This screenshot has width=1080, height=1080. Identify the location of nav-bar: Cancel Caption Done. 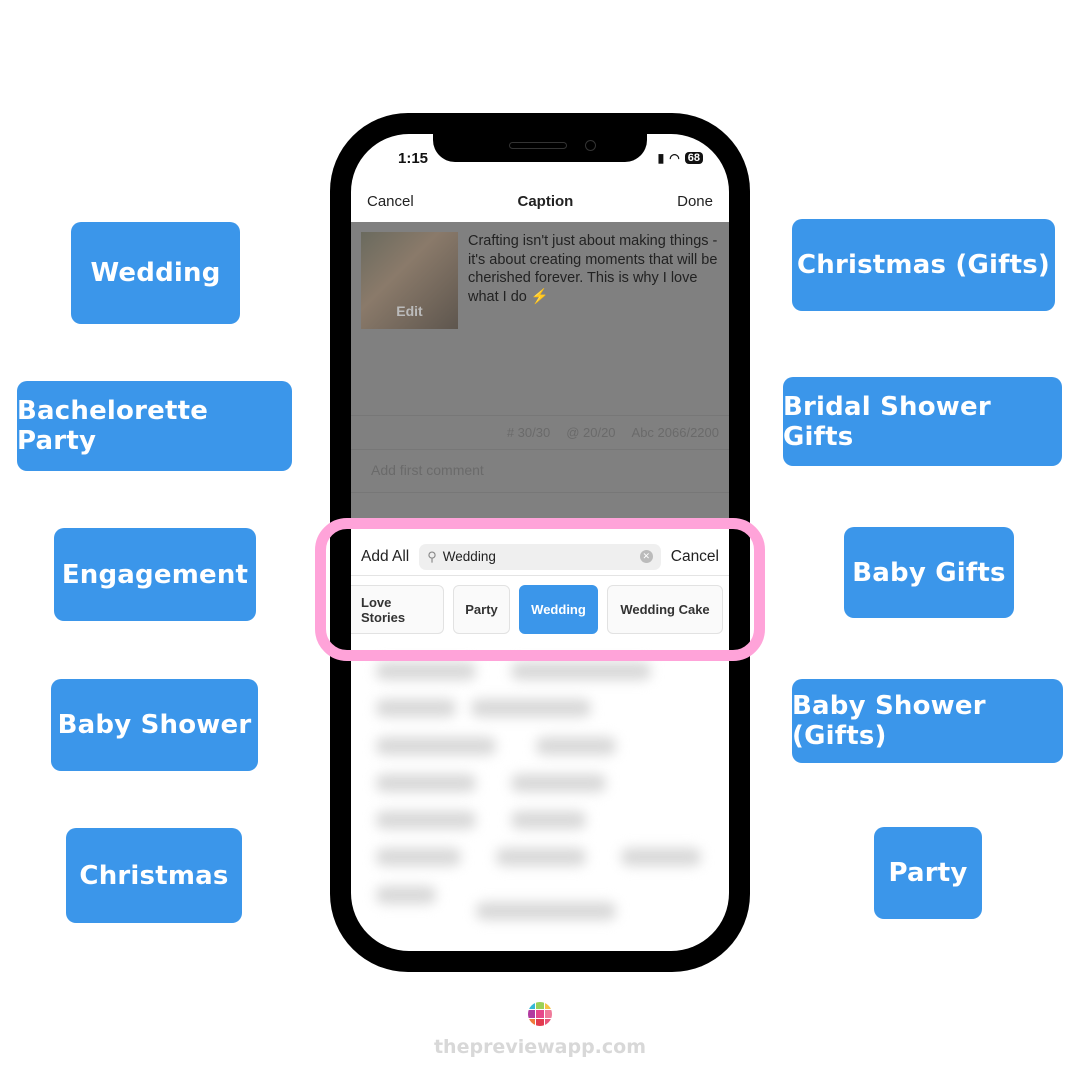
(540, 201).